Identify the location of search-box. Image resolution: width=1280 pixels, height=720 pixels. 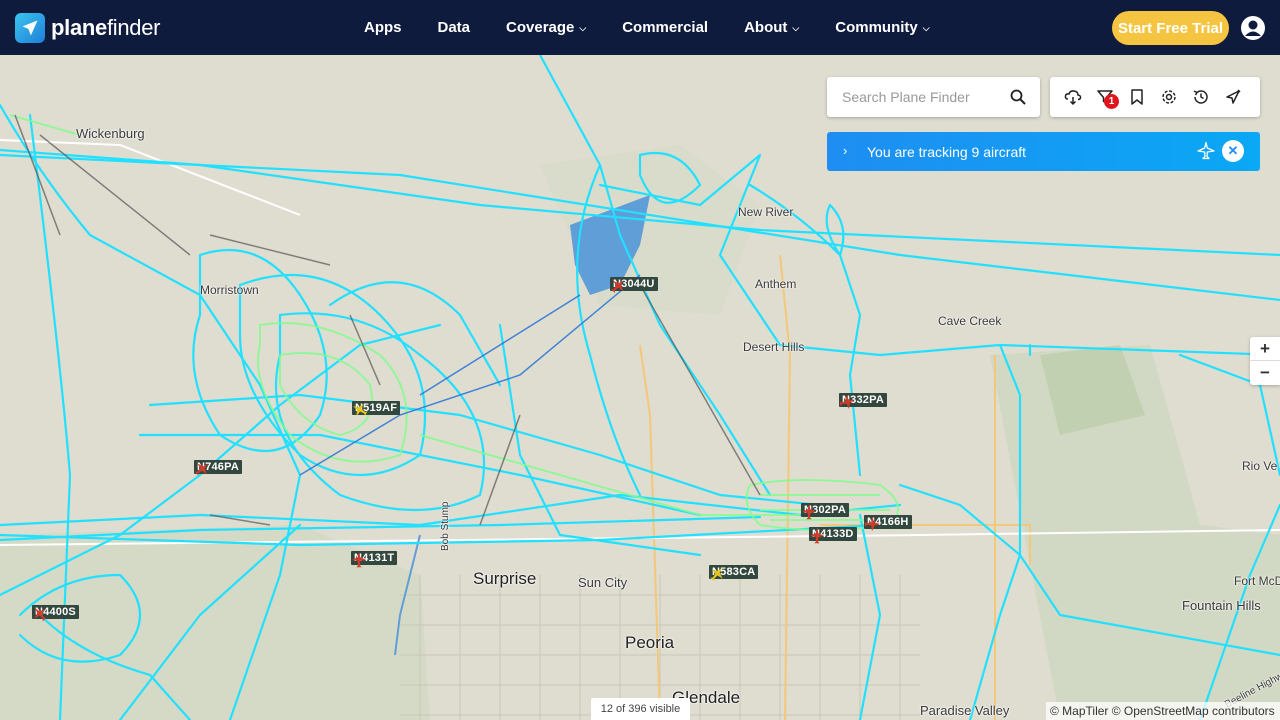
(933, 97).